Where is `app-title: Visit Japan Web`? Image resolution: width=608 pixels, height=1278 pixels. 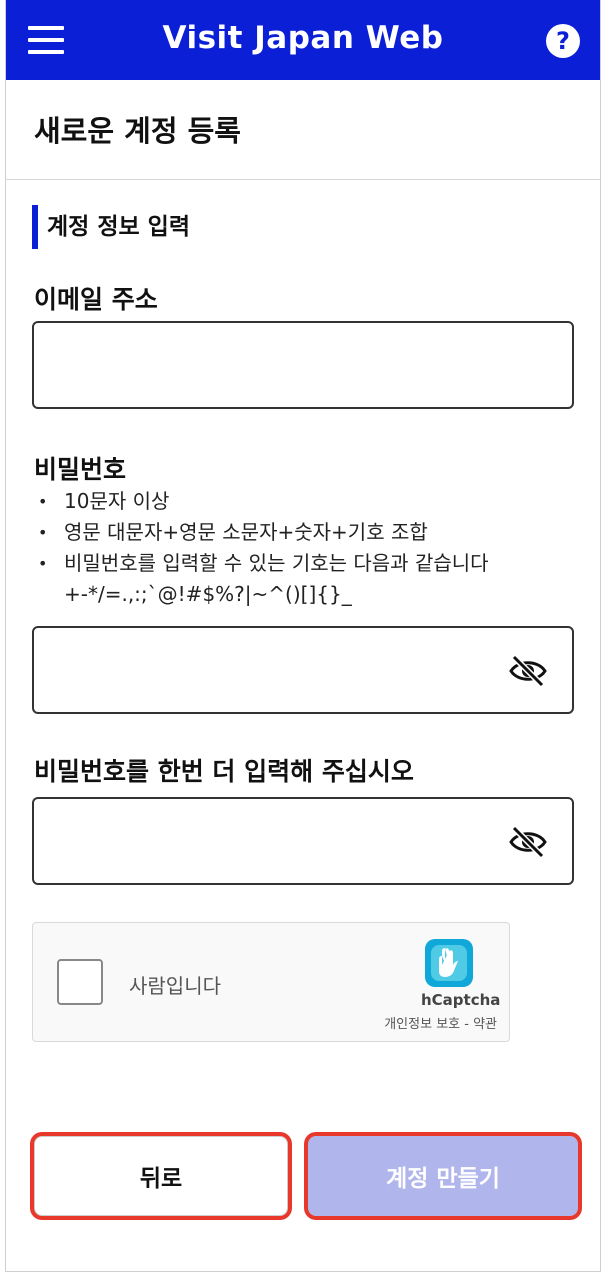 app-title: Visit Japan Web is located at coordinates (303, 38).